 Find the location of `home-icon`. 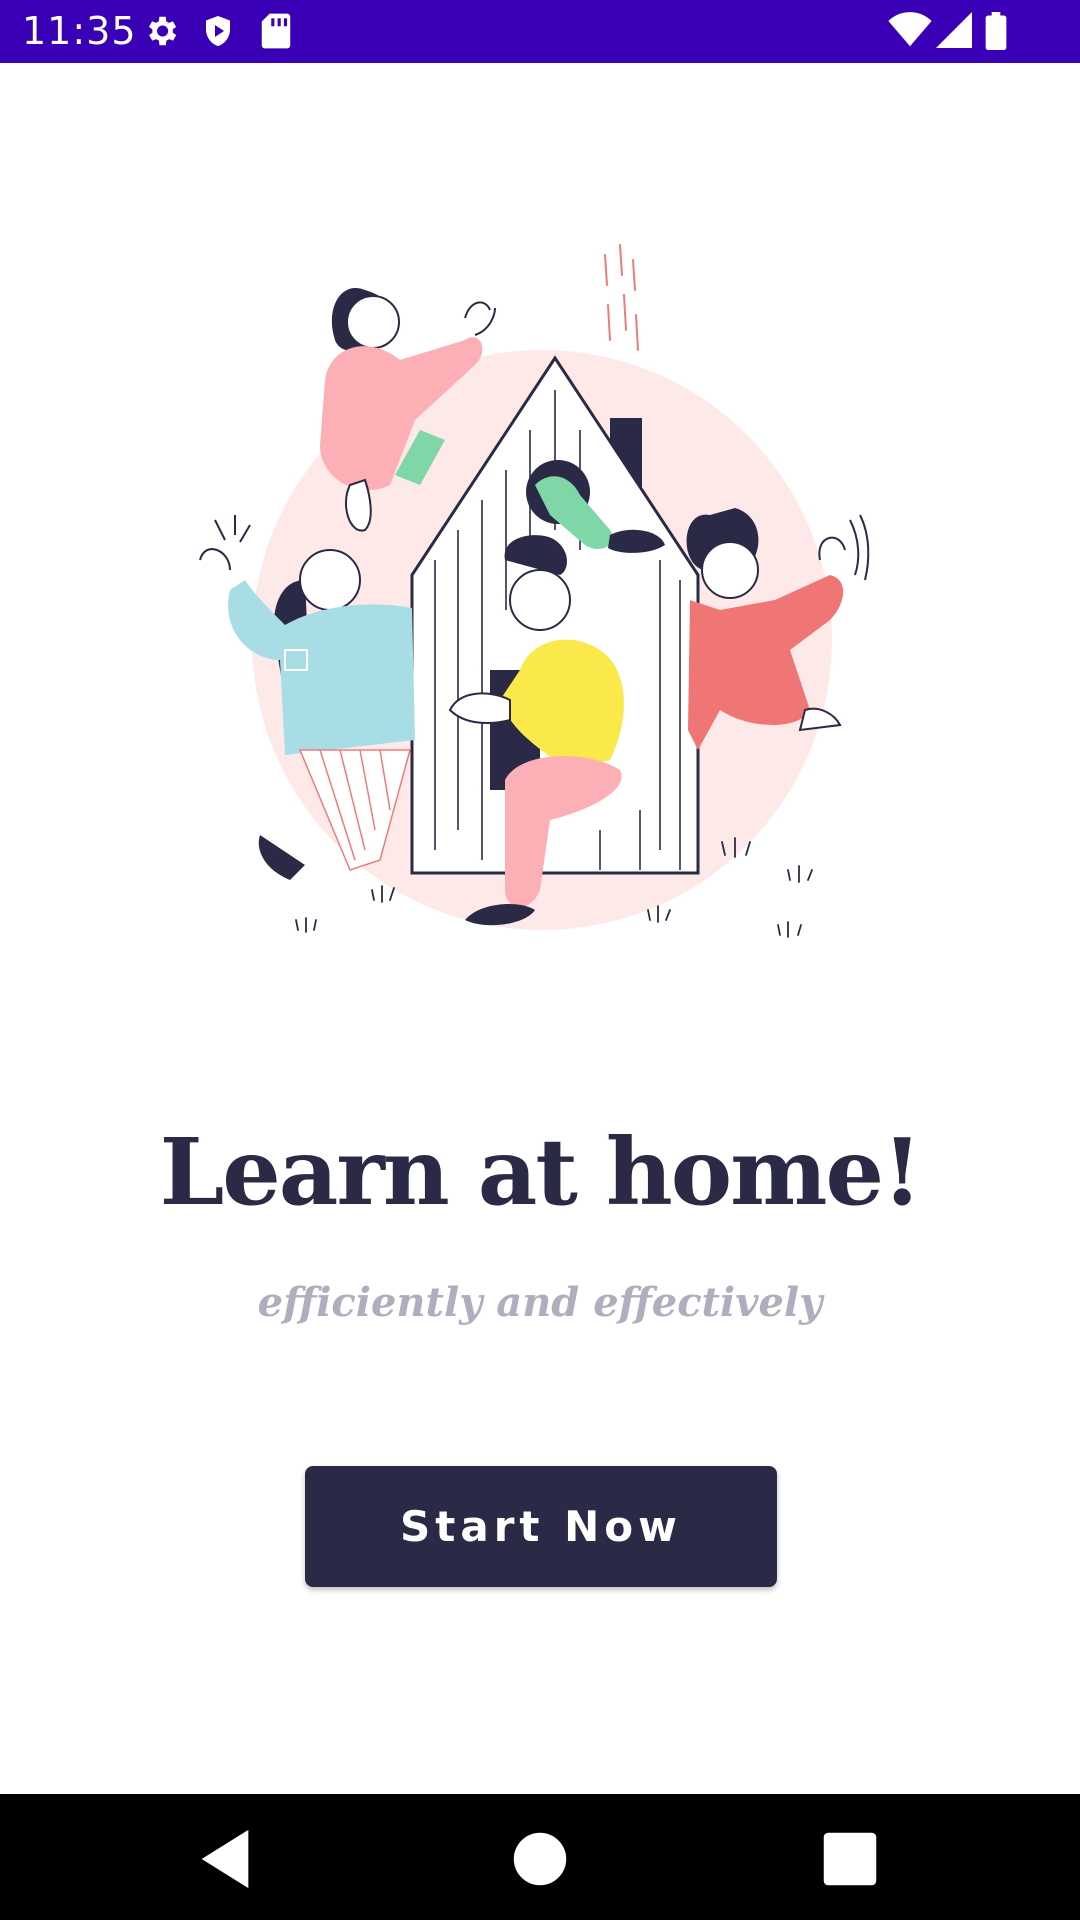

home-icon is located at coordinates (540, 1859).